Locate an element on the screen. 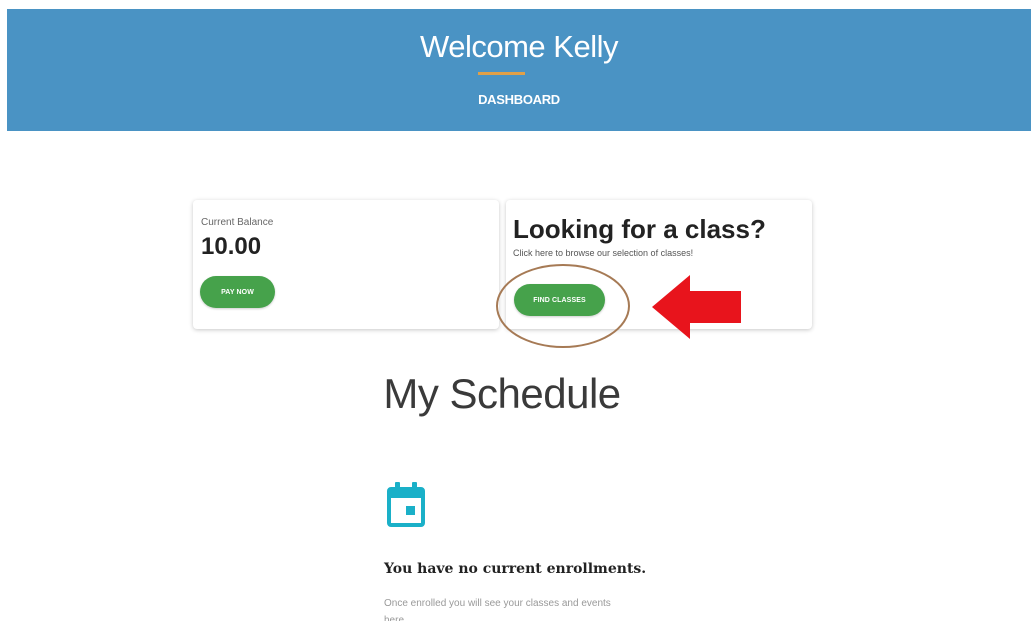  pay-now-button: PAY NOW is located at coordinates (237, 292).